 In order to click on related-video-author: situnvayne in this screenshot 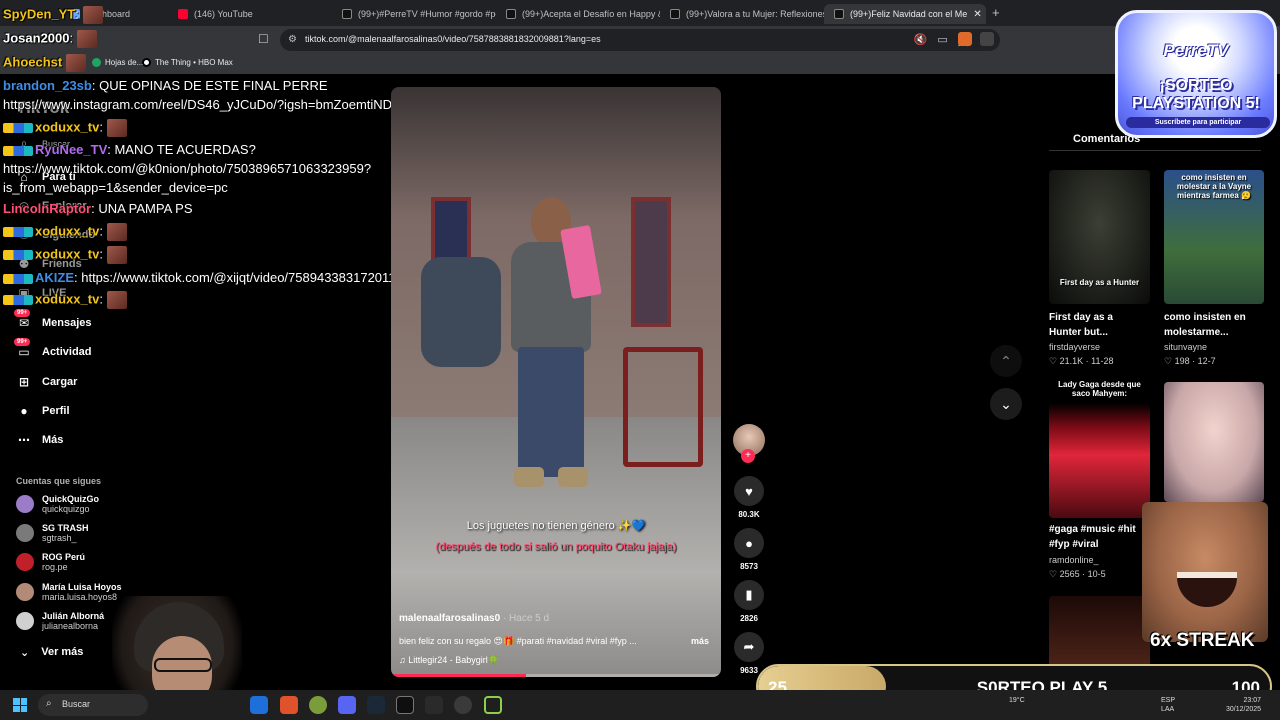, I will do `click(1185, 347)`.